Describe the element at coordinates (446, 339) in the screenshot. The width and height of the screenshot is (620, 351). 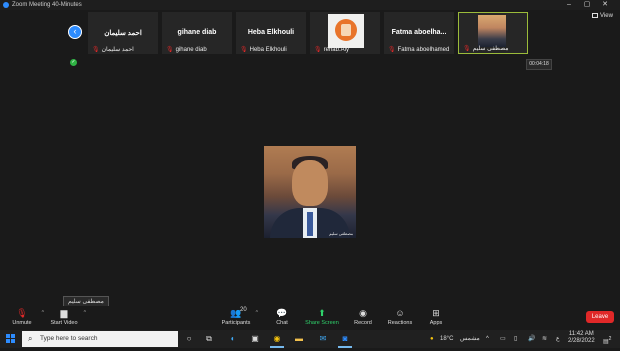
I see `weather-temperature: 18°C` at that location.